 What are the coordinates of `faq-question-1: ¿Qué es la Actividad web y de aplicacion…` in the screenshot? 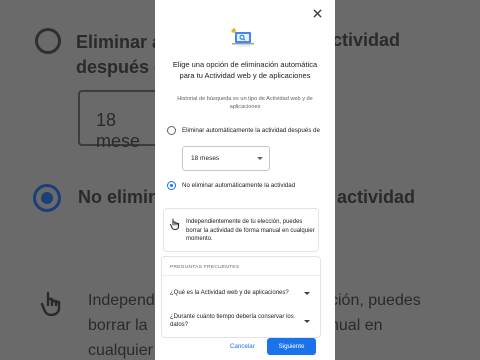 It's located at (240, 293).